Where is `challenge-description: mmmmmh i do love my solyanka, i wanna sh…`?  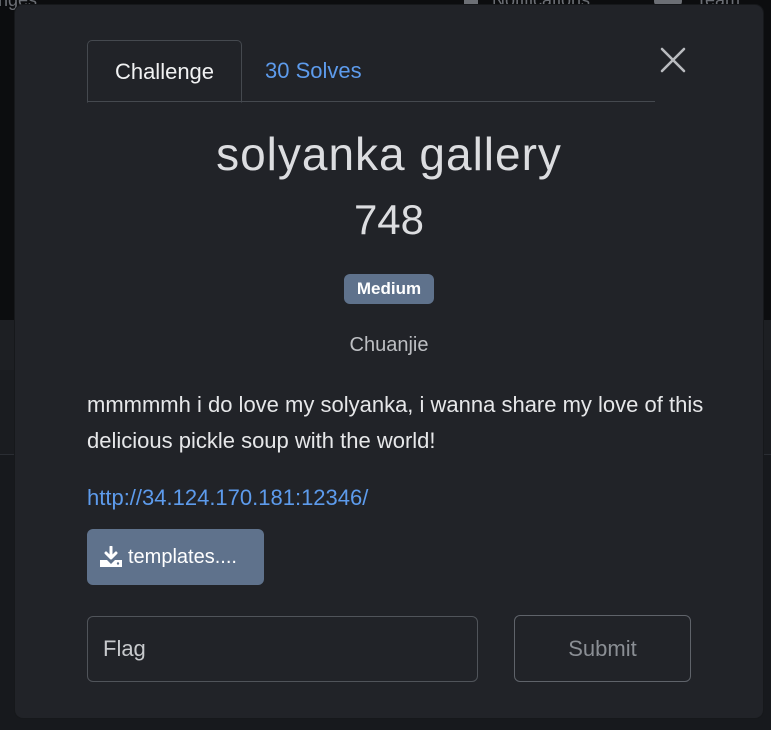
challenge-description: mmmmmh i do love my solyanka, i wanna sh… is located at coordinates (395, 422).